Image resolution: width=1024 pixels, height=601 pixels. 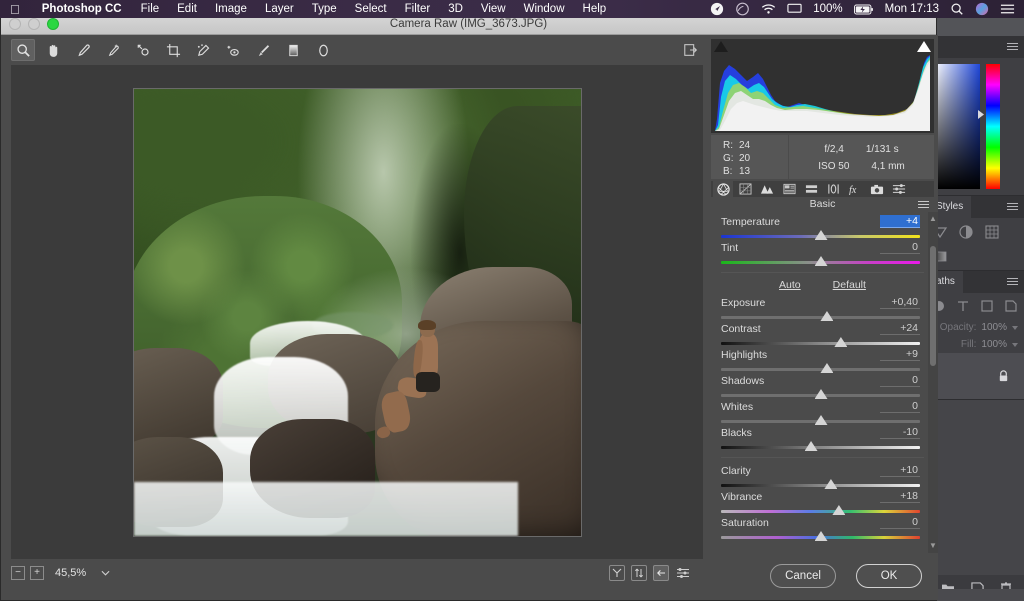 What do you see at coordinates (822, 411) in the screenshot?
I see `slider-whites: Whites 0` at bounding box center [822, 411].